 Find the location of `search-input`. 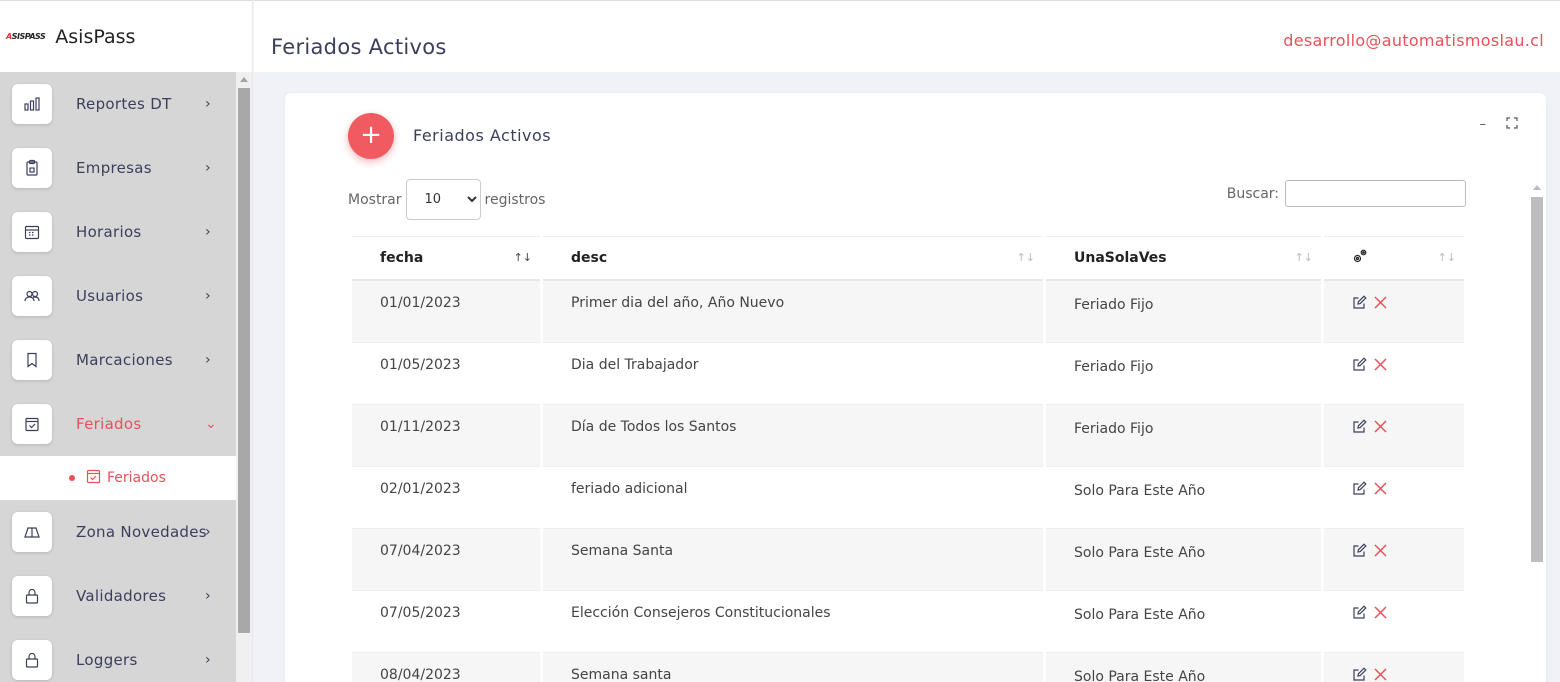

search-input is located at coordinates (1375, 193).